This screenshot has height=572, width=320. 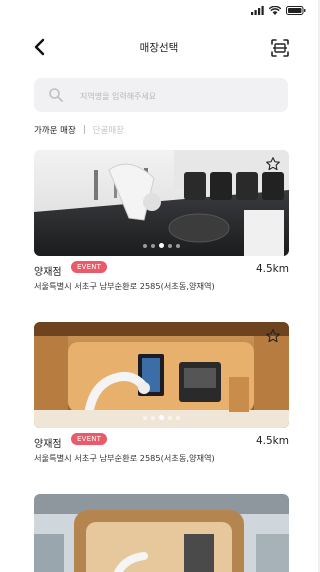 I want to click on filter-tabs: 가까운 매장 | 단골매장, so click(x=79, y=130).